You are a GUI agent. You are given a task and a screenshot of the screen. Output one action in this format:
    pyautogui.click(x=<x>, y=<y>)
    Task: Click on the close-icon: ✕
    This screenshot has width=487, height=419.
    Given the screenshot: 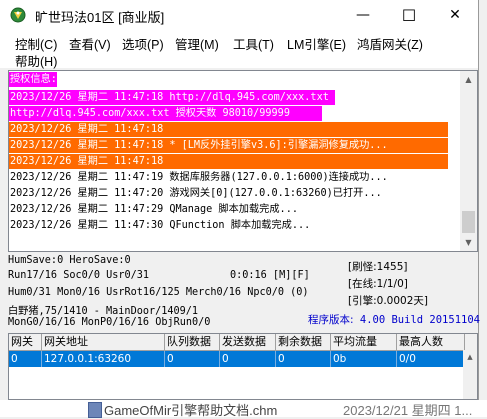 What is the action you would take?
    pyautogui.click(x=455, y=15)
    